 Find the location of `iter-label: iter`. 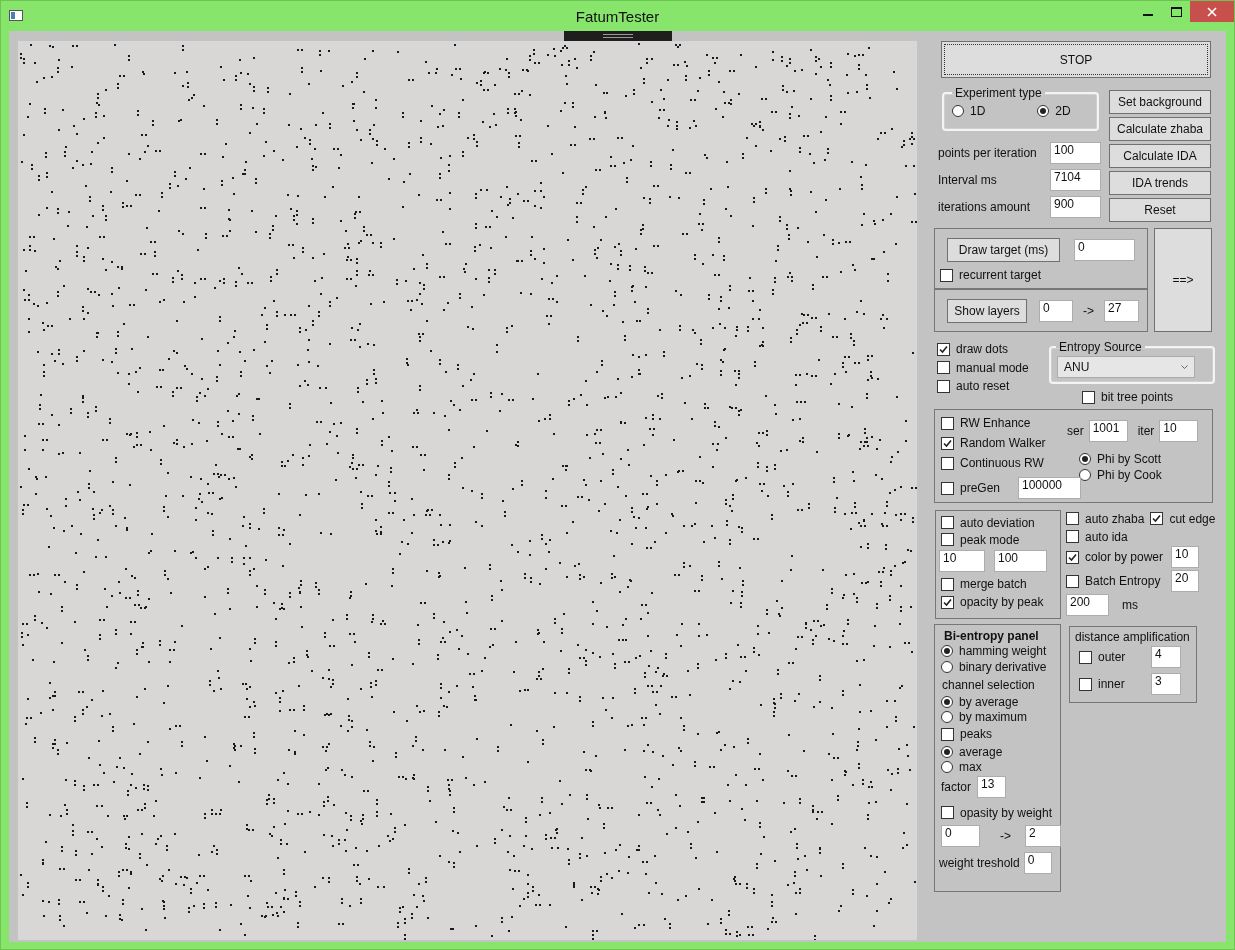

iter-label: iter is located at coordinates (1146, 431).